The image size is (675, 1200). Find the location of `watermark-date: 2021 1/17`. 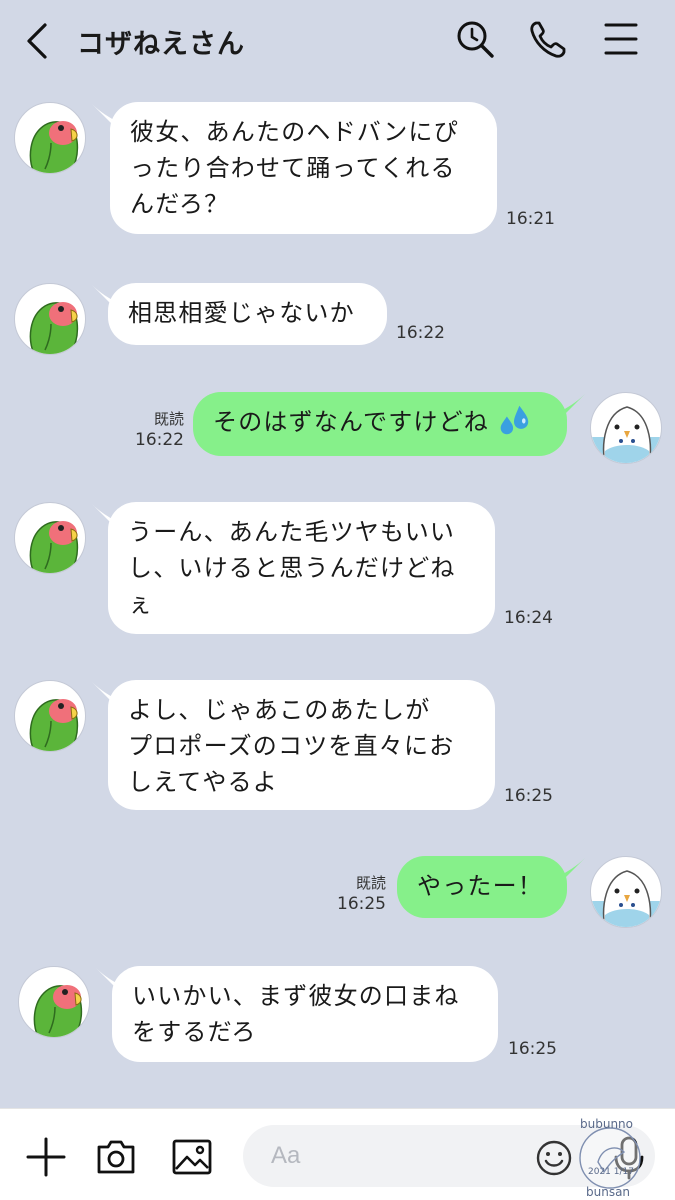

watermark-date: 2021 1/17 is located at coordinates (611, 1172).